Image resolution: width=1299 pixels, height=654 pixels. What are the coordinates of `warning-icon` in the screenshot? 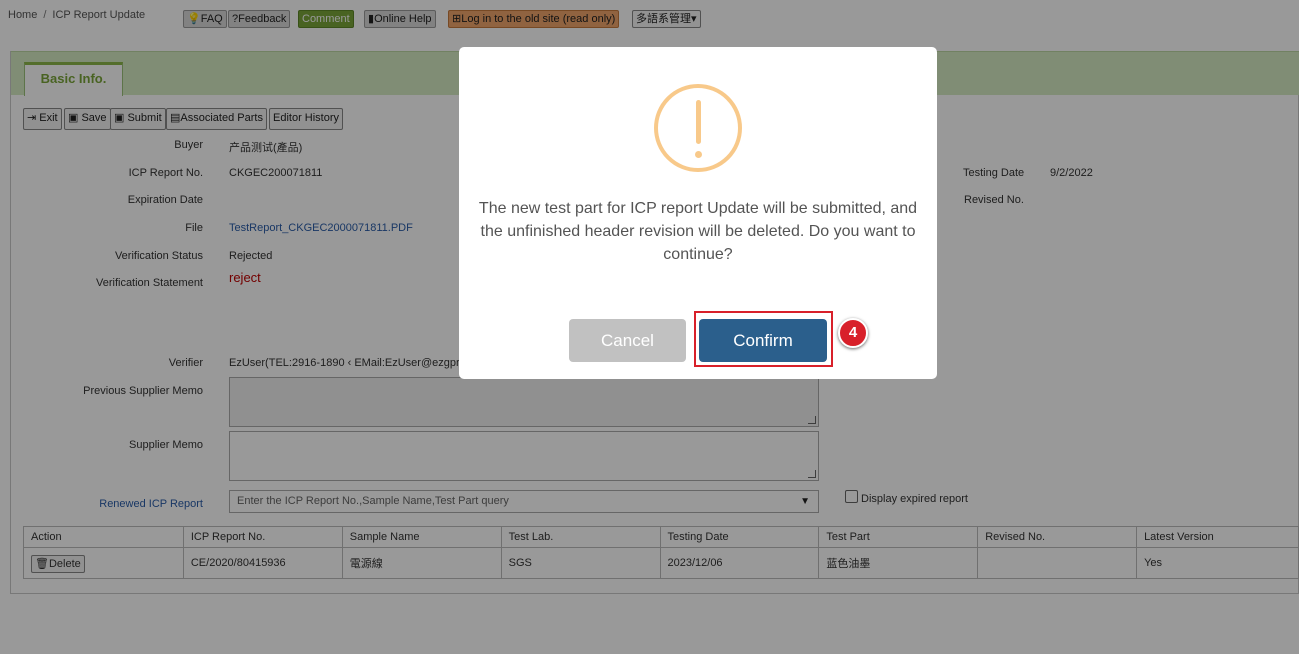 It's located at (698, 128).